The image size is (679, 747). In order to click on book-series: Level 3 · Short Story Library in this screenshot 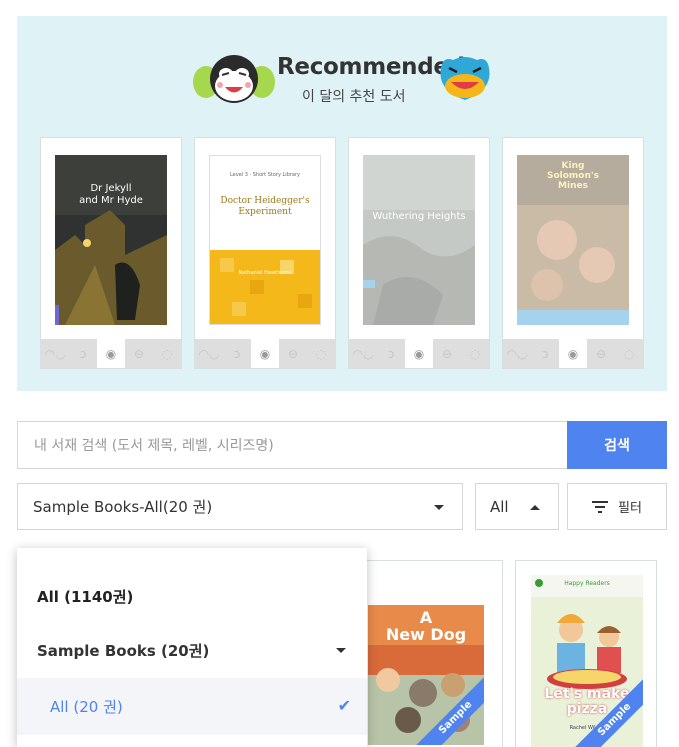, I will do `click(265, 175)`.